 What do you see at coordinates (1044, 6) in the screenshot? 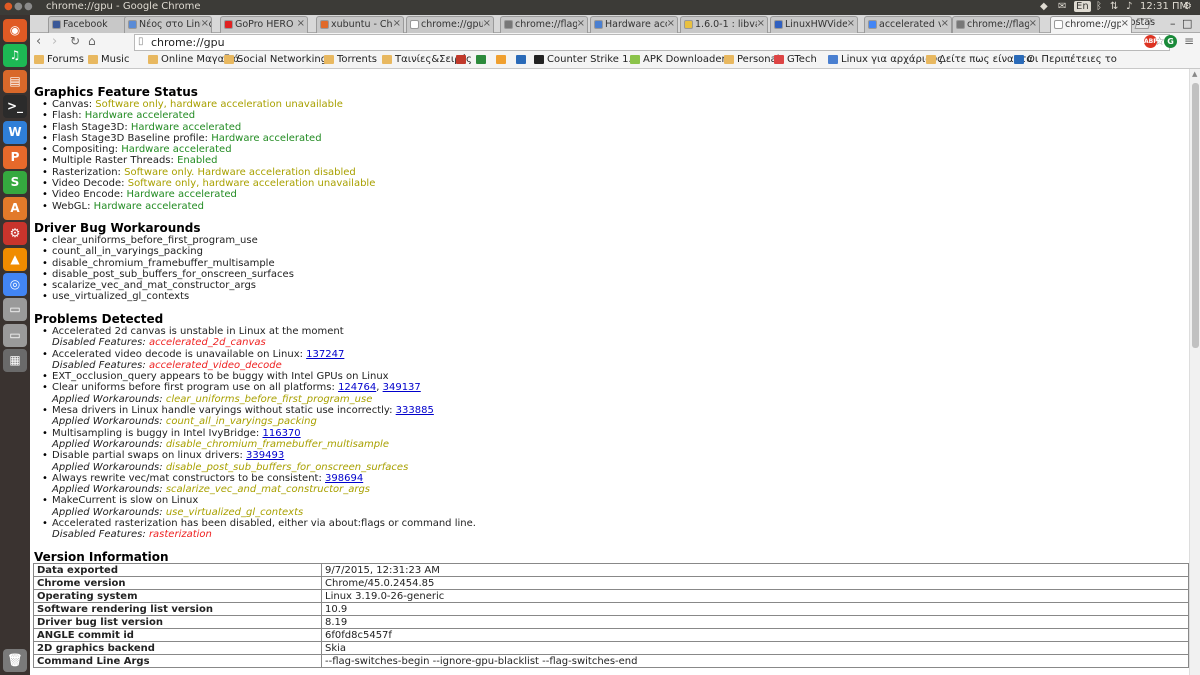
I see `dropbox-icon: ◆` at bounding box center [1044, 6].